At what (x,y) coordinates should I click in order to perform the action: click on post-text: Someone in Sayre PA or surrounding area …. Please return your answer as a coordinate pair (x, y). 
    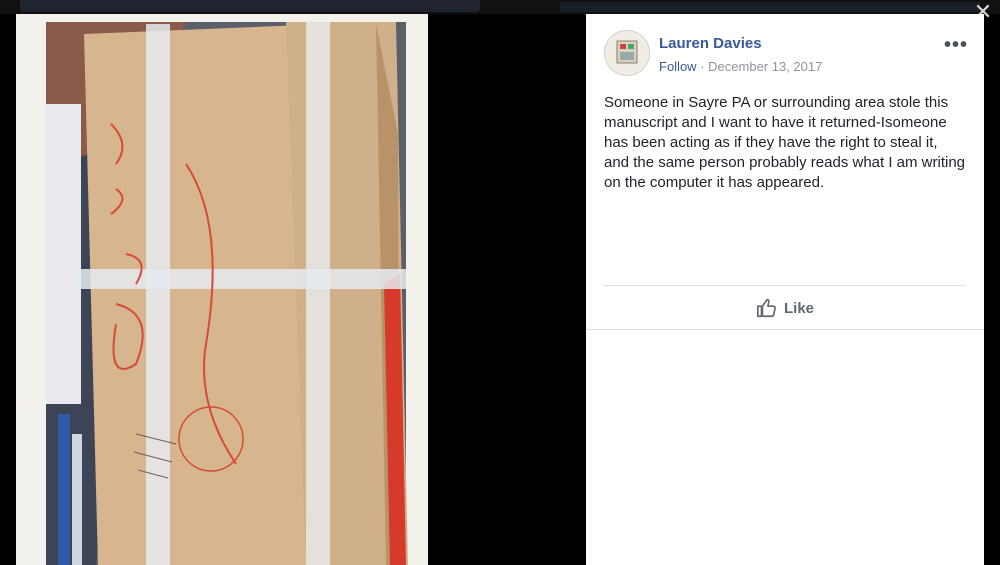
    Looking at the image, I should click on (785, 142).